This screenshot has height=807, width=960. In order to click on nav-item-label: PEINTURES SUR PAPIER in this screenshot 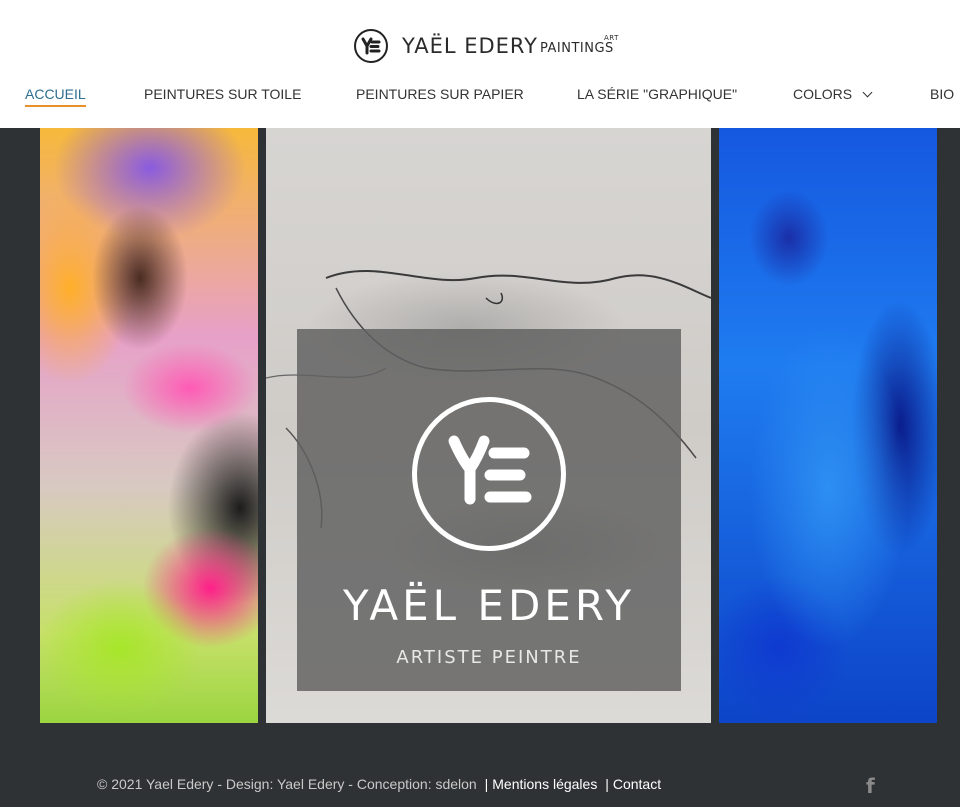, I will do `click(440, 94)`.